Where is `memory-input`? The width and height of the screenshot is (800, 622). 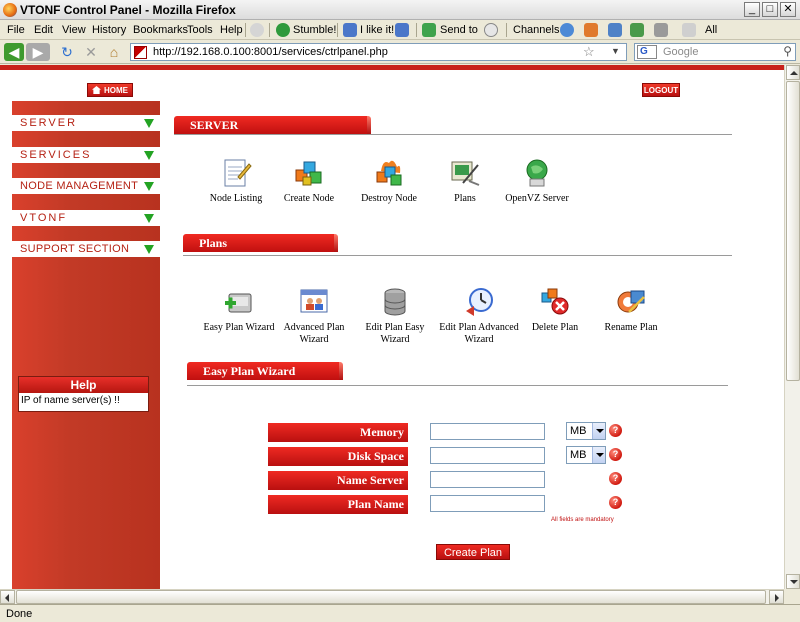 memory-input is located at coordinates (487, 431).